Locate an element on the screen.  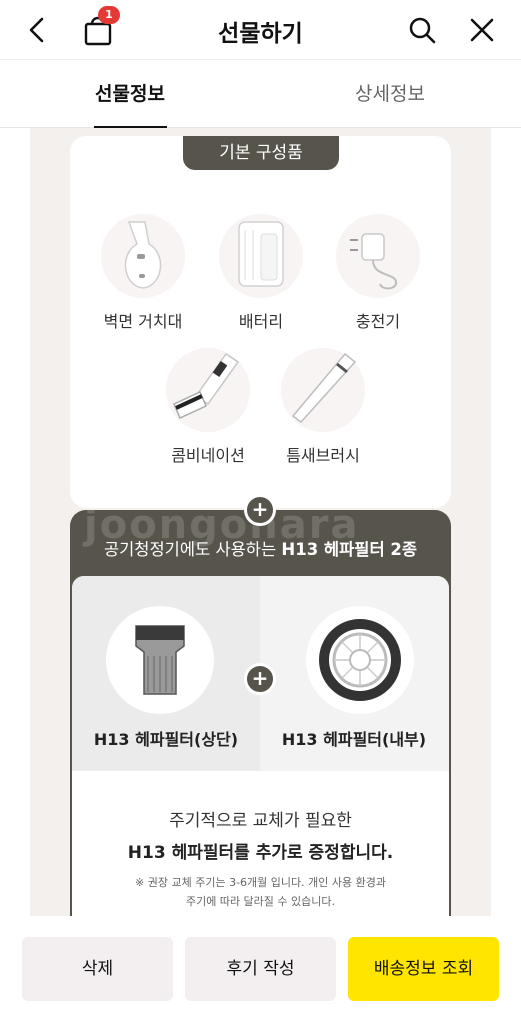
bottom-action-bar: 삭제 후기 작성 배송정보 조회 is located at coordinates (260, 970).